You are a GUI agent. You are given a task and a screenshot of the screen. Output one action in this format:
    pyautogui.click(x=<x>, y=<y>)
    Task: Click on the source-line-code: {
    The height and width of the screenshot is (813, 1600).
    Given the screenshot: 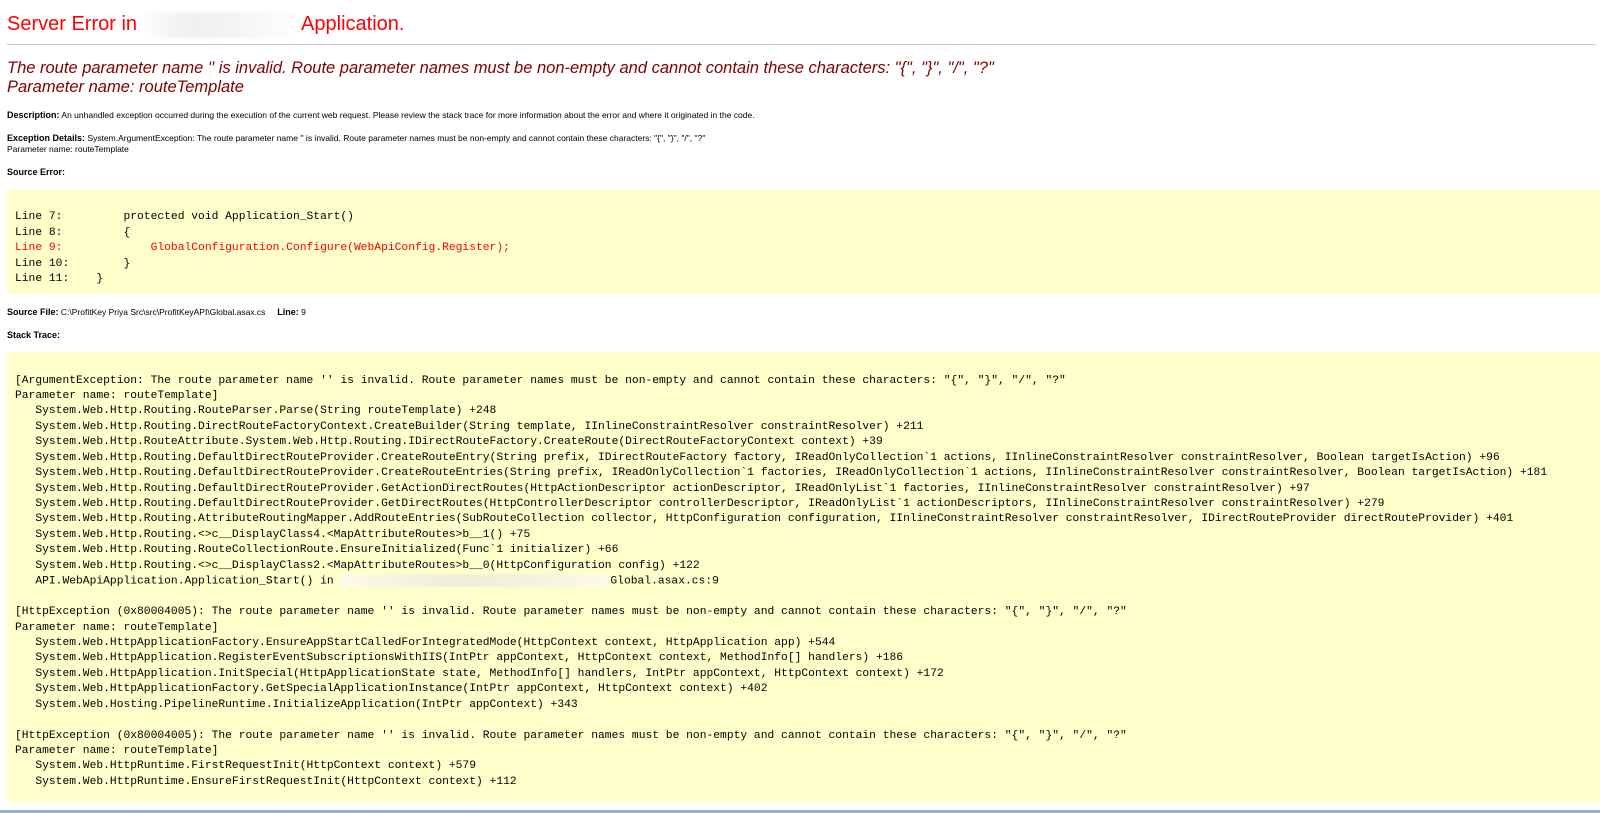 What is the action you would take?
    pyautogui.click(x=100, y=232)
    